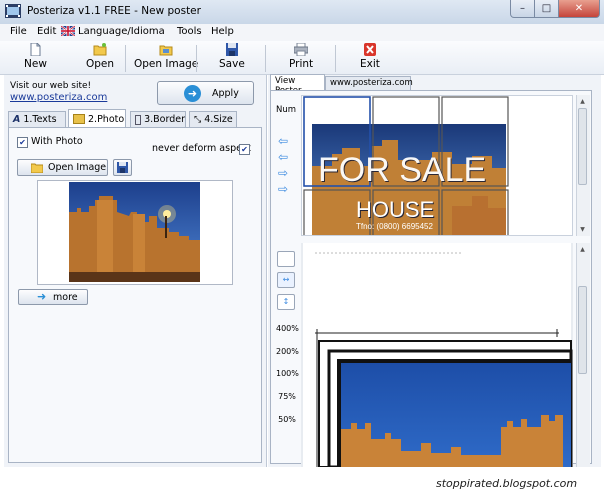 The width and height of the screenshot is (604, 497). What do you see at coordinates (100, 49) in the screenshot?
I see `open-folder-icon` at bounding box center [100, 49].